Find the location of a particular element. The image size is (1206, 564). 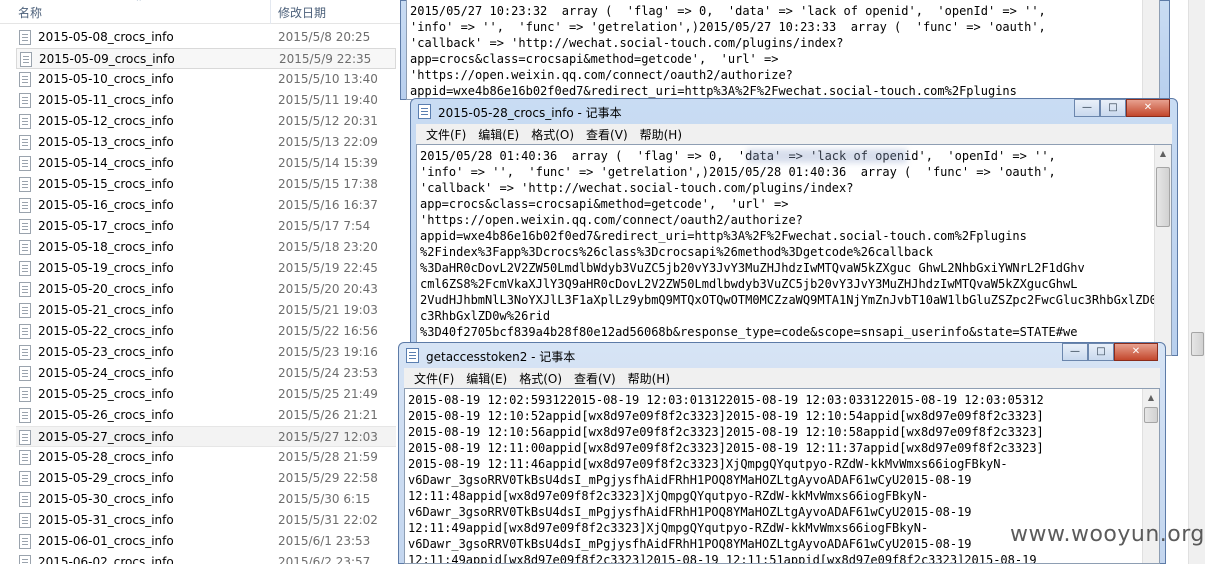

title-bar: 2015-05-28_crocs_info - 记事本 — □ ✕ is located at coordinates (794, 111).